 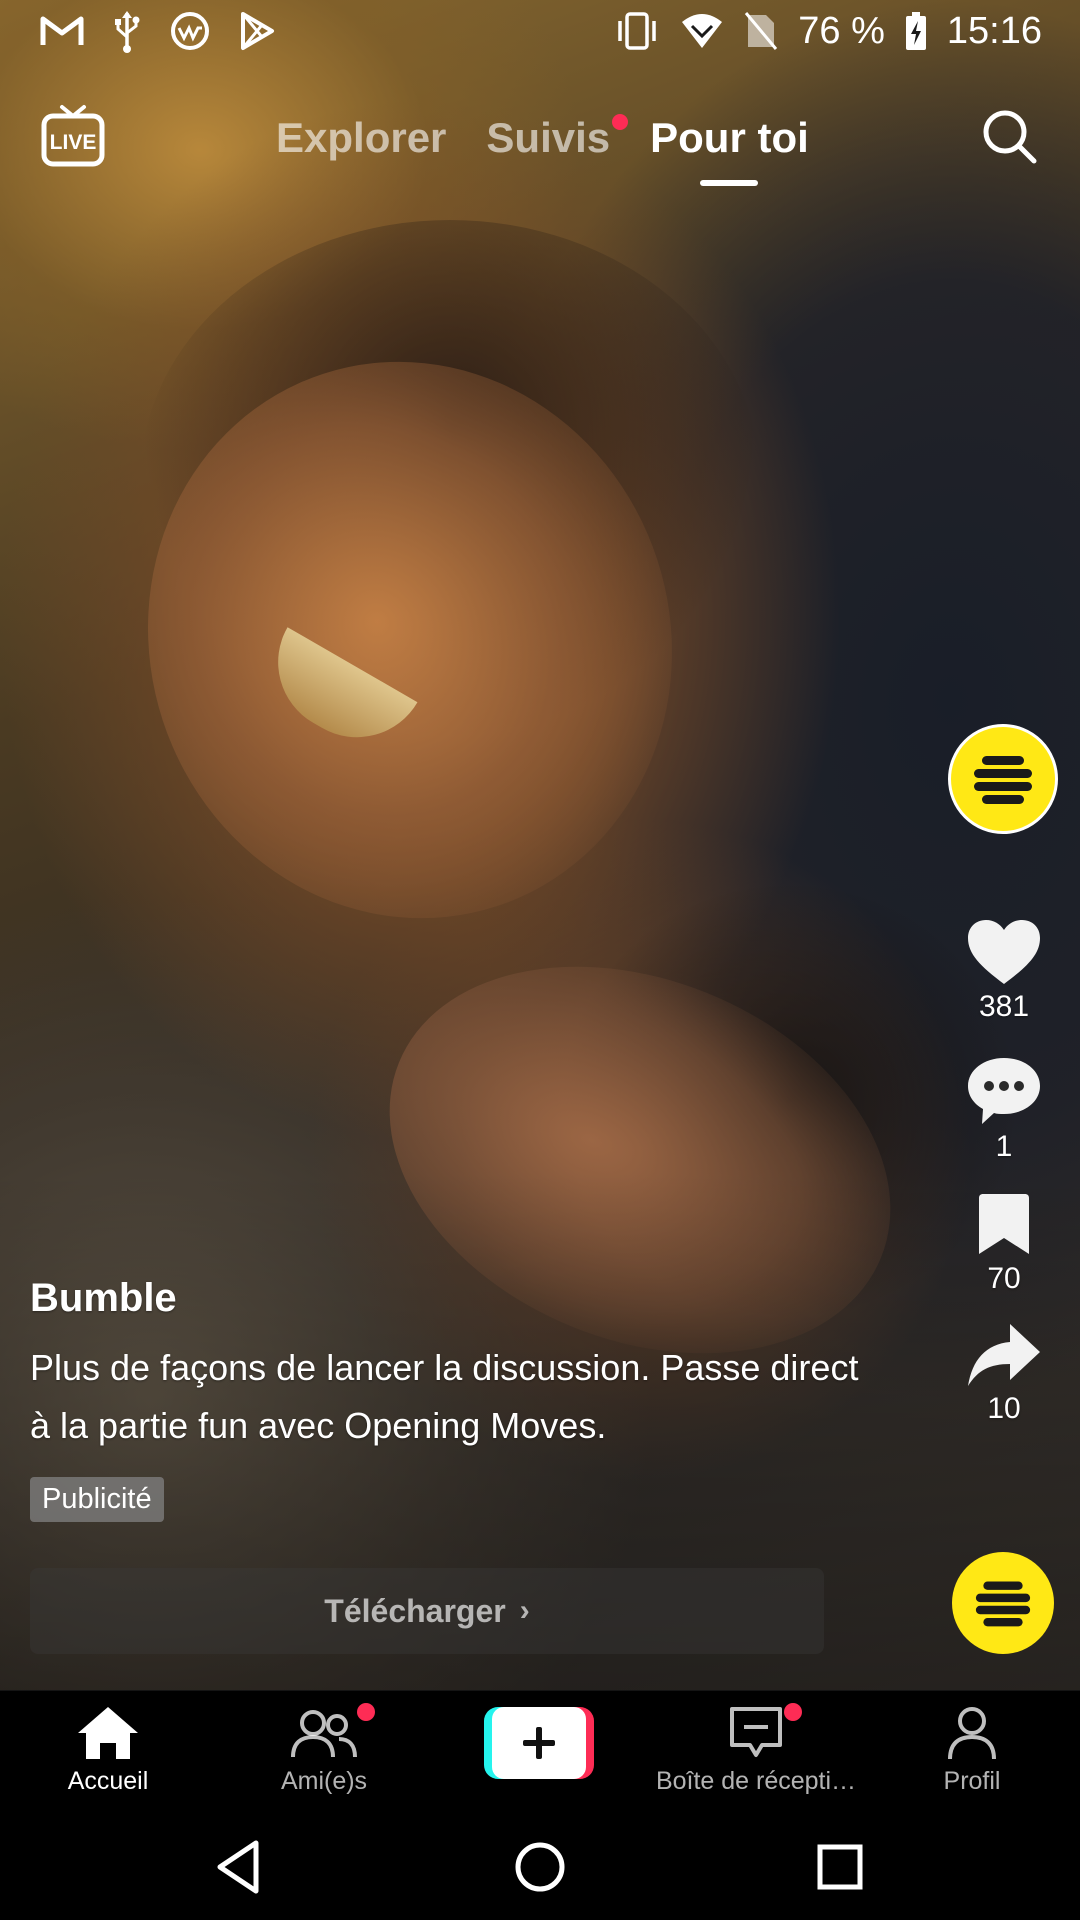 I want to click on android-back-button, so click(x=240, y=1867).